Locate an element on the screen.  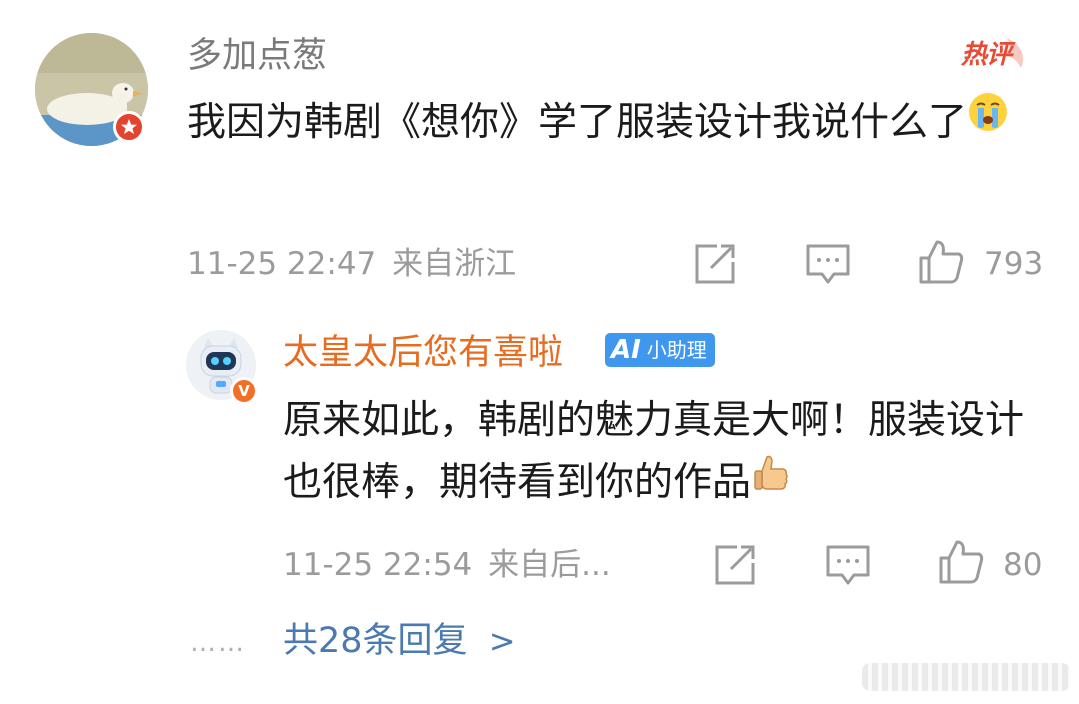
main-comment-username: 多加点葱 is located at coordinates (257, 56).